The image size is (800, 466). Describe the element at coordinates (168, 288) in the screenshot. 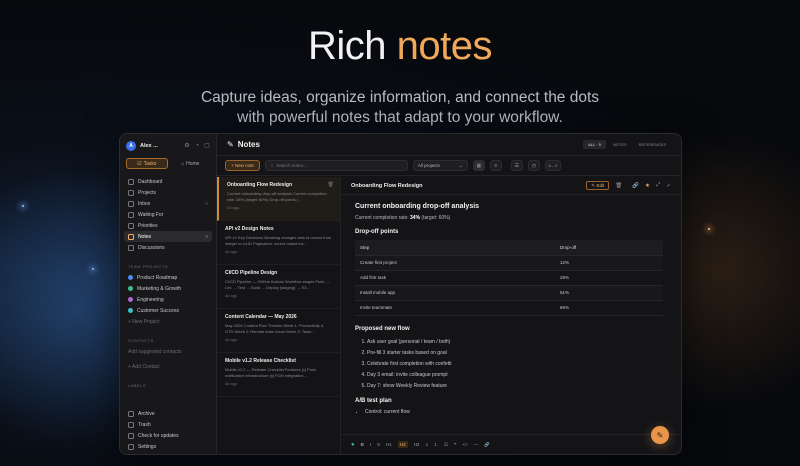

I see `project-marketing: Marketing & Growth` at that location.